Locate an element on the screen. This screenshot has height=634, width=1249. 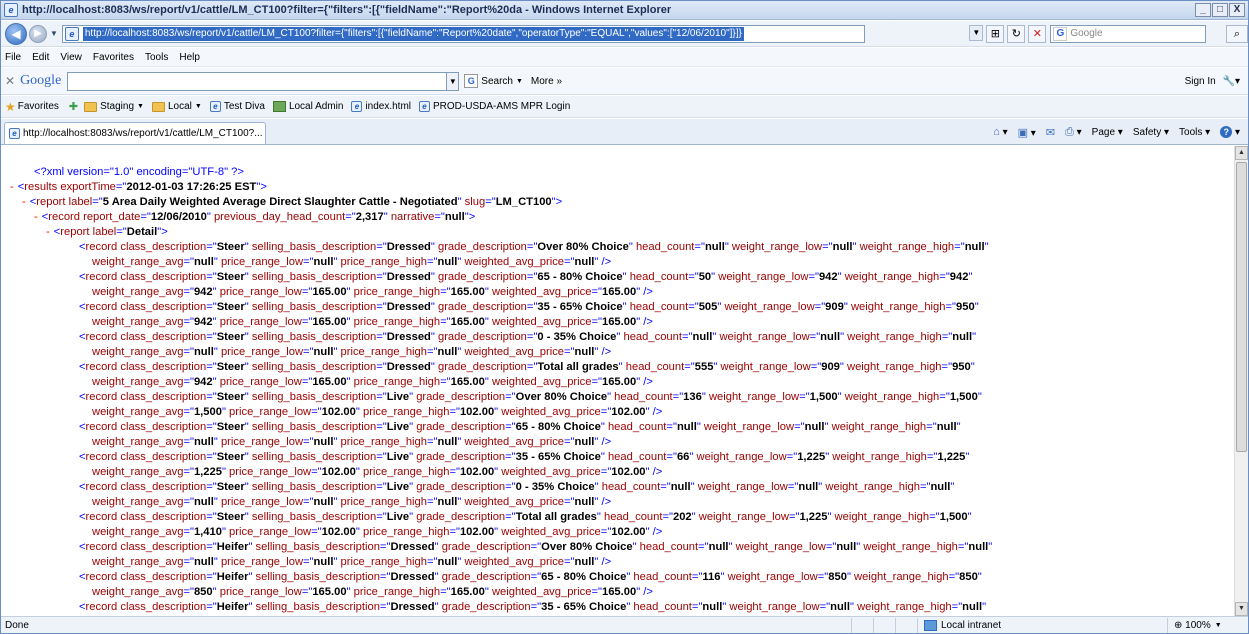
google-search-dropdown: ▼ is located at coordinates (453, 81).